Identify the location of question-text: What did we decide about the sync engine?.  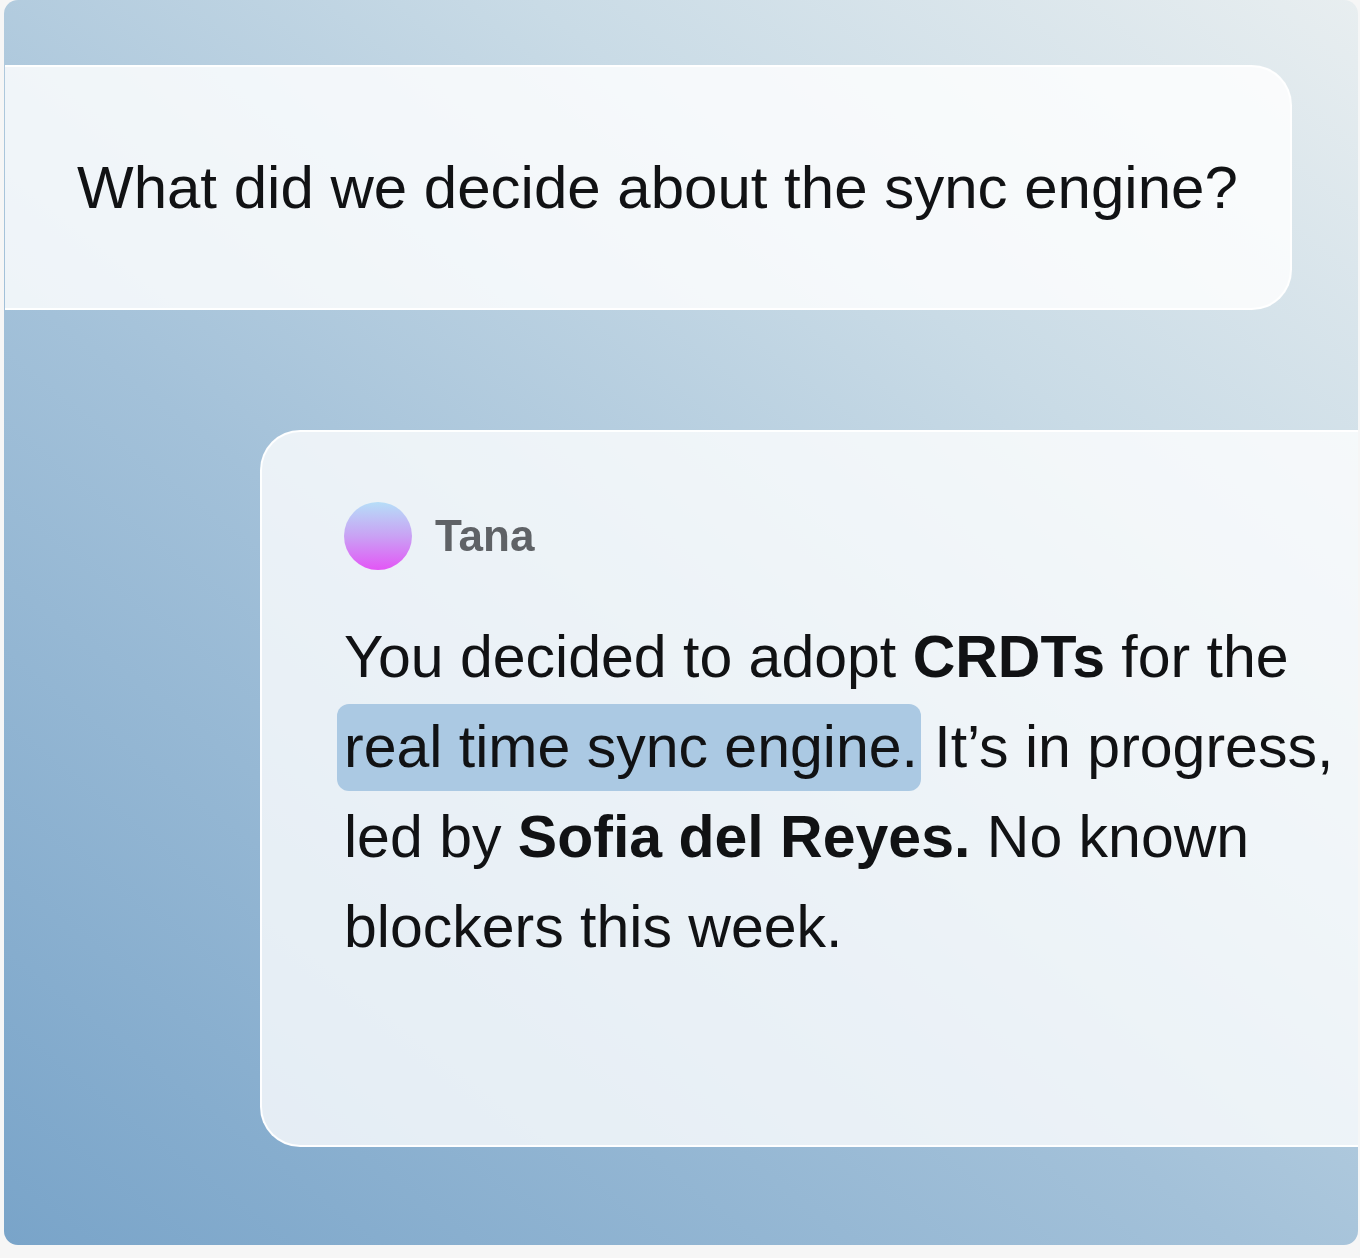
(657, 187).